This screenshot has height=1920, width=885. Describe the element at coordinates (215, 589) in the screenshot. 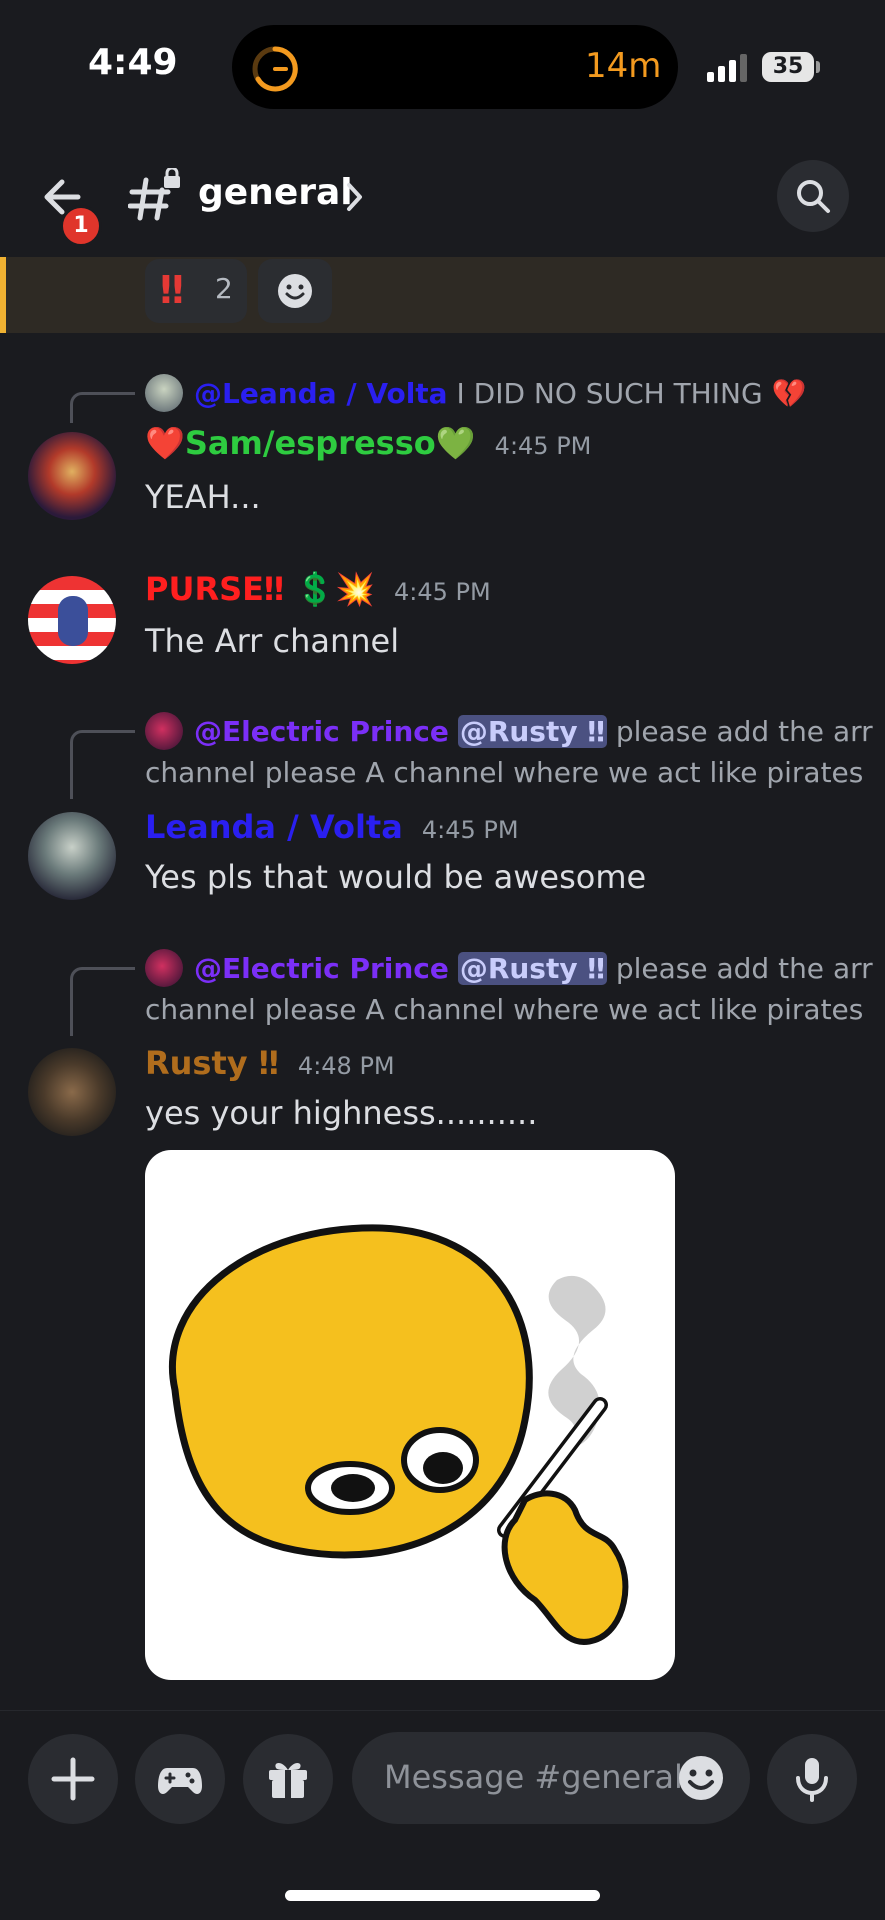

I see `username-text: PURSE‼` at that location.